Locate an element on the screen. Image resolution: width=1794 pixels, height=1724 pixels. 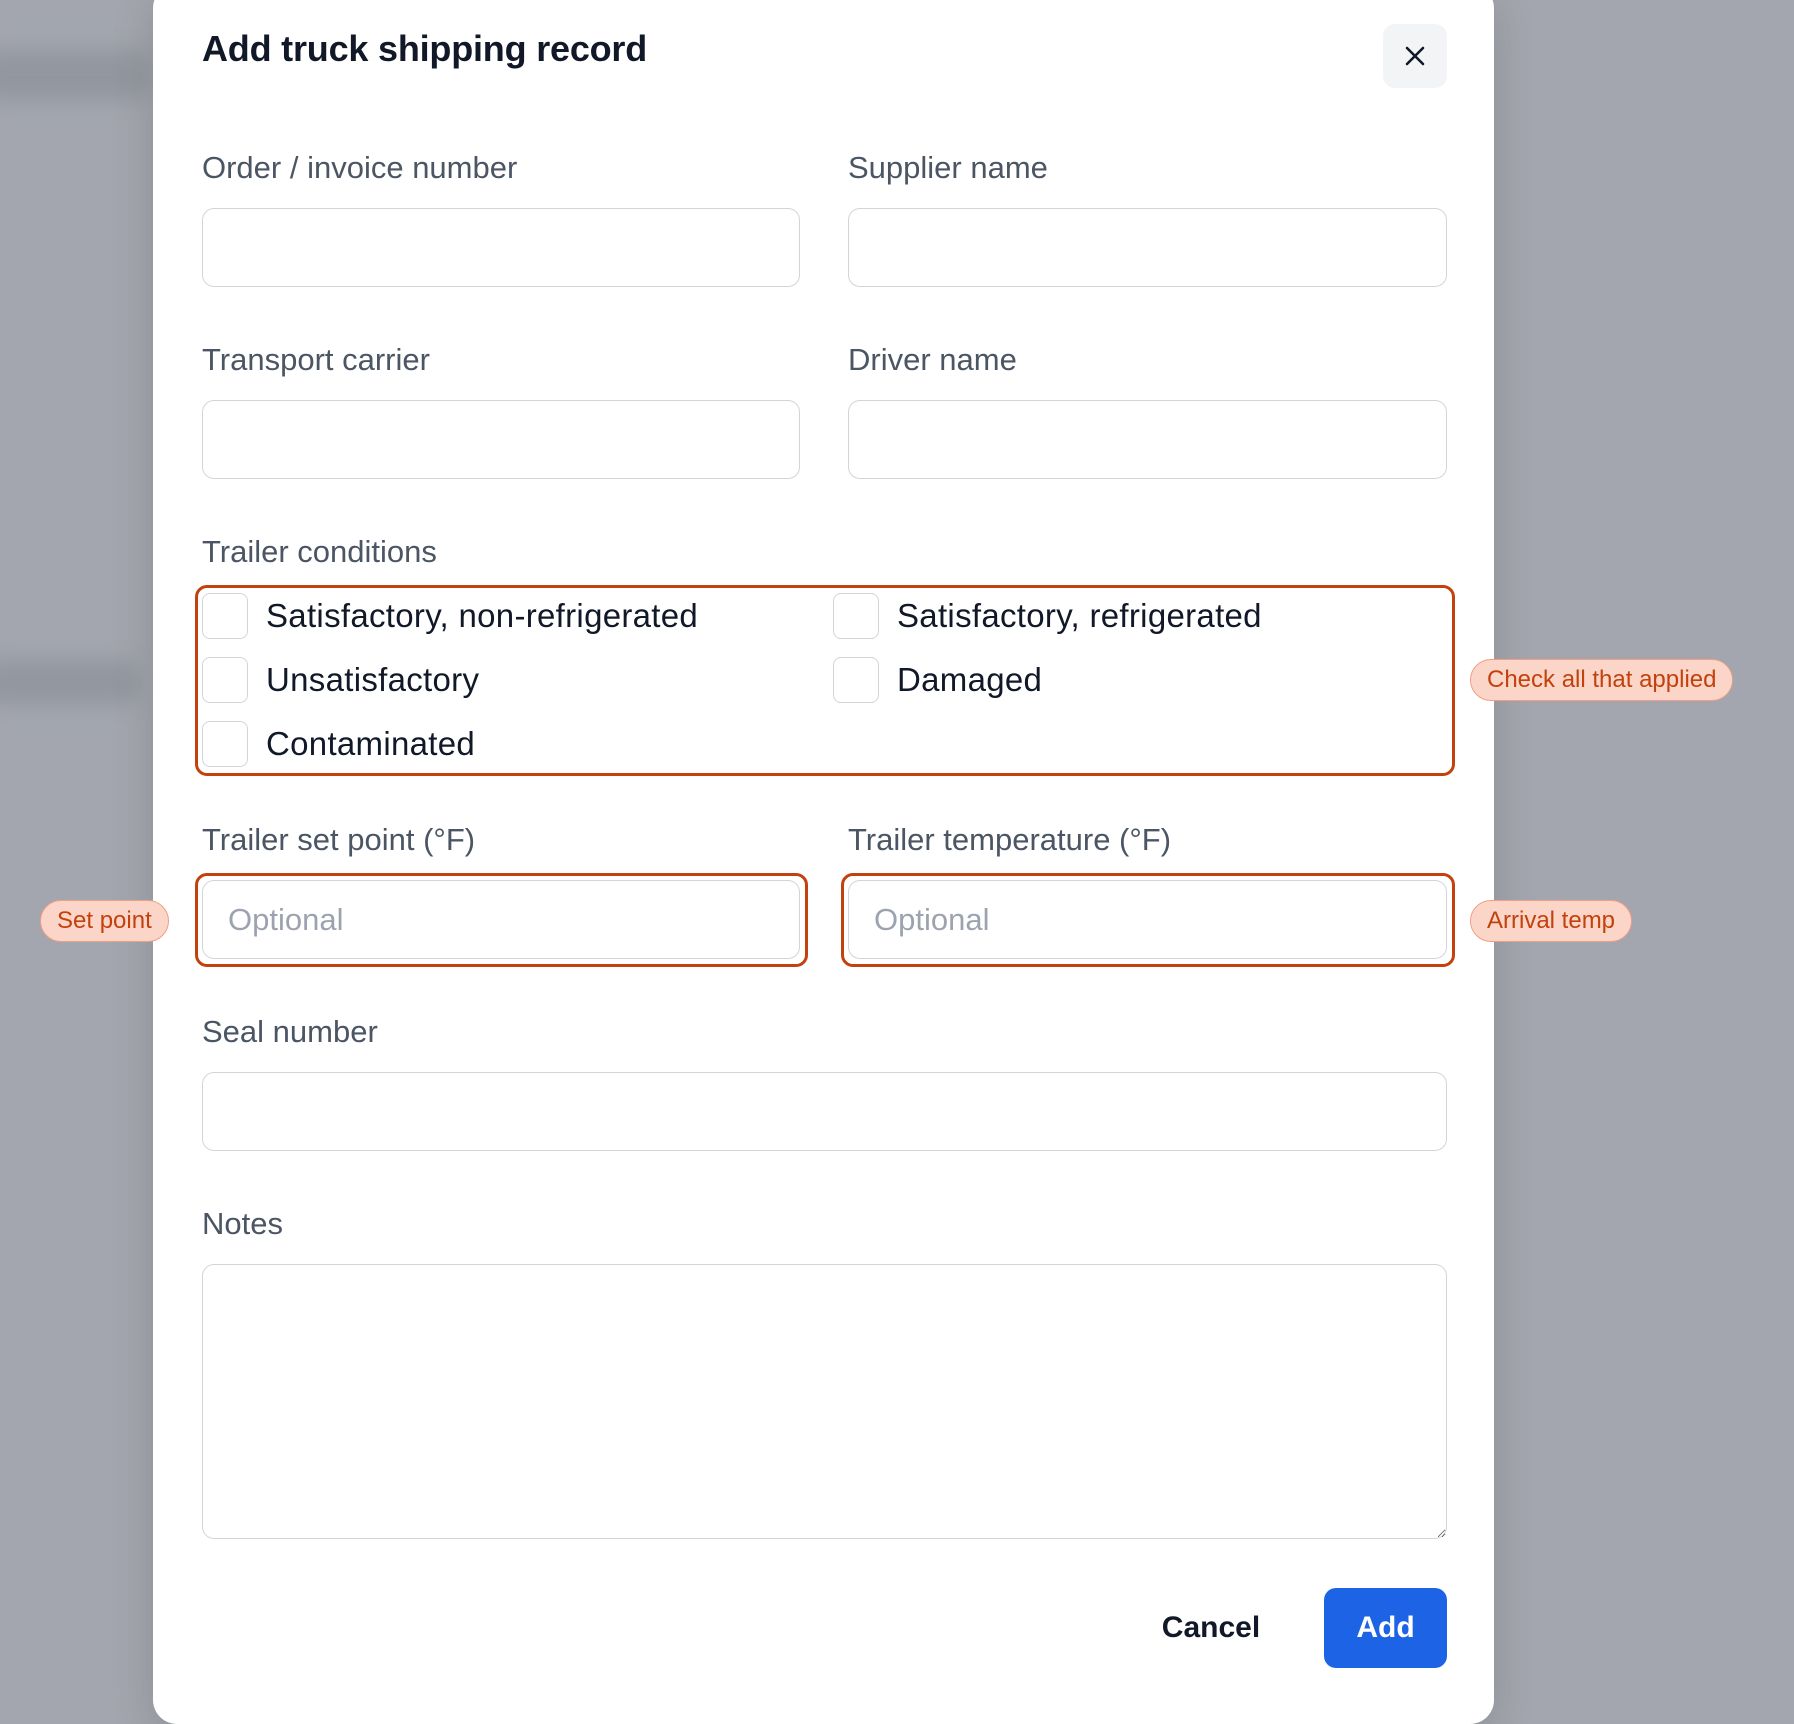
supplier-name-label: Supplier name is located at coordinates (948, 167).